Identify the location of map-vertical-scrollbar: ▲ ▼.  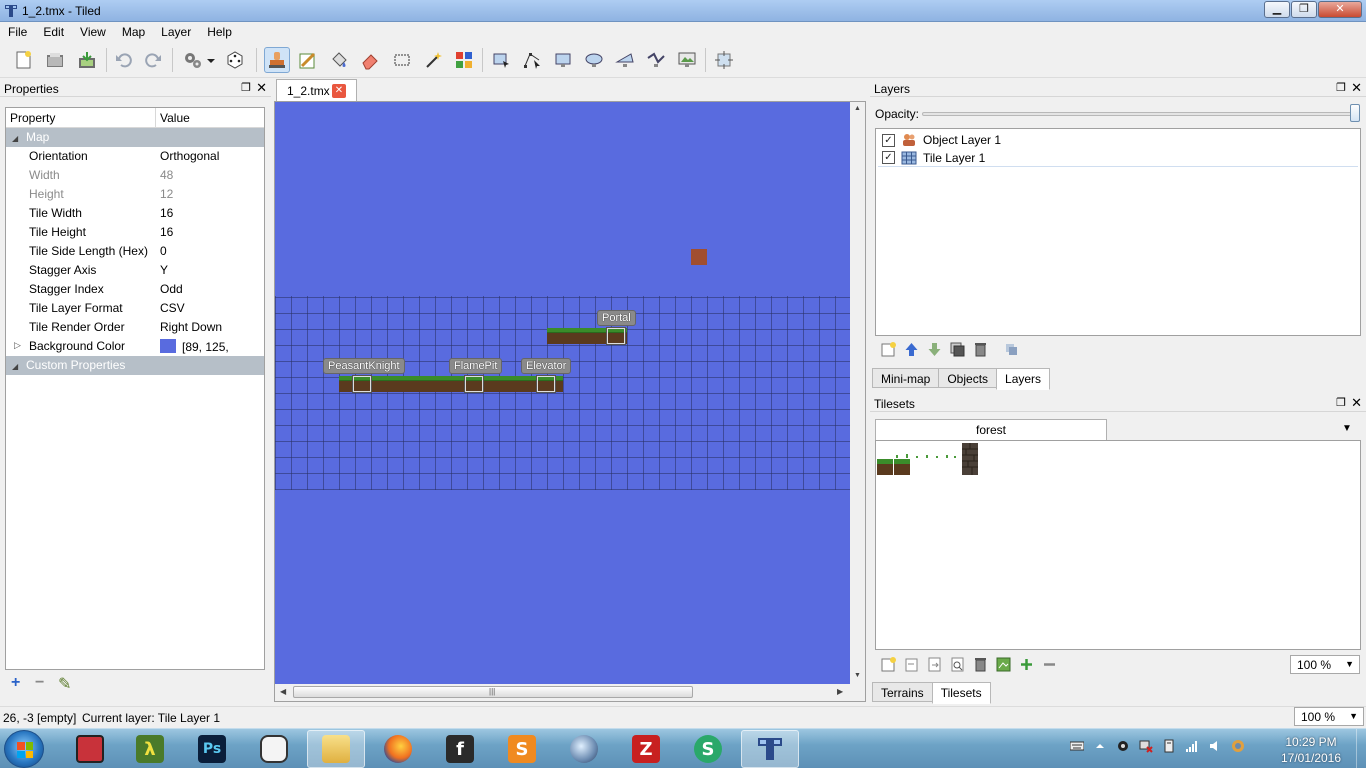
(857, 393).